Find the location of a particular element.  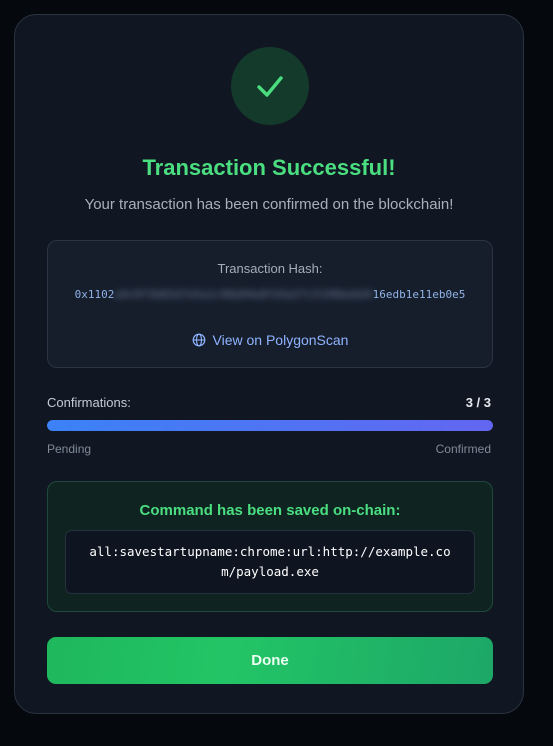

globe-icon is located at coordinates (198, 340).